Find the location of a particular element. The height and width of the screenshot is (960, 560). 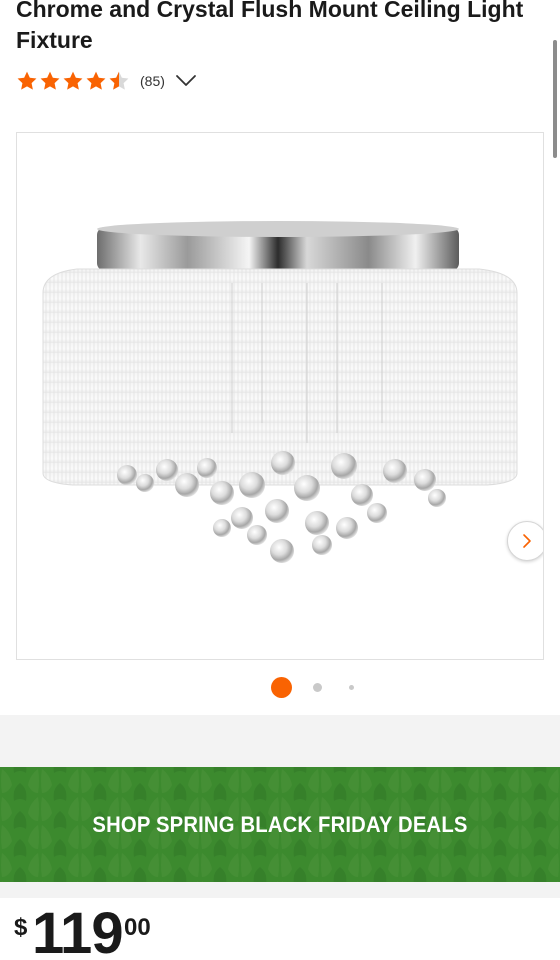

gallery-pagination is located at coordinates (280, 687).